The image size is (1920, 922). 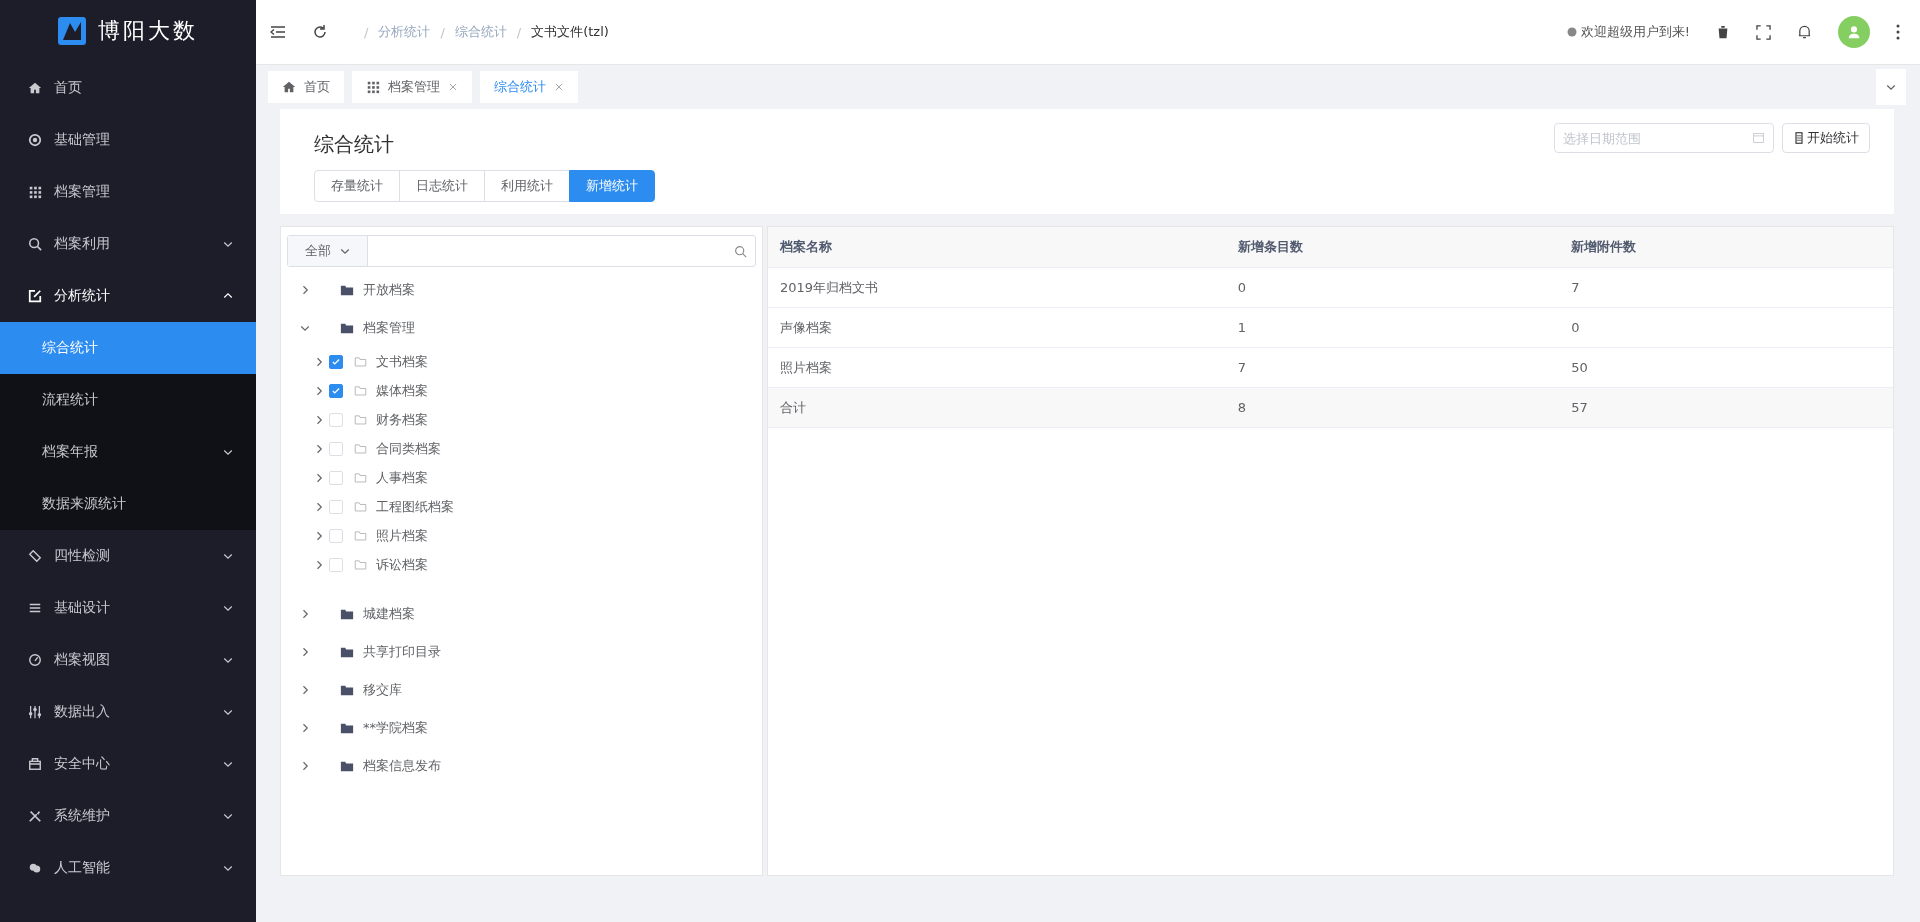 I want to click on sidebar-item: 档案利用, so click(x=128, y=244).